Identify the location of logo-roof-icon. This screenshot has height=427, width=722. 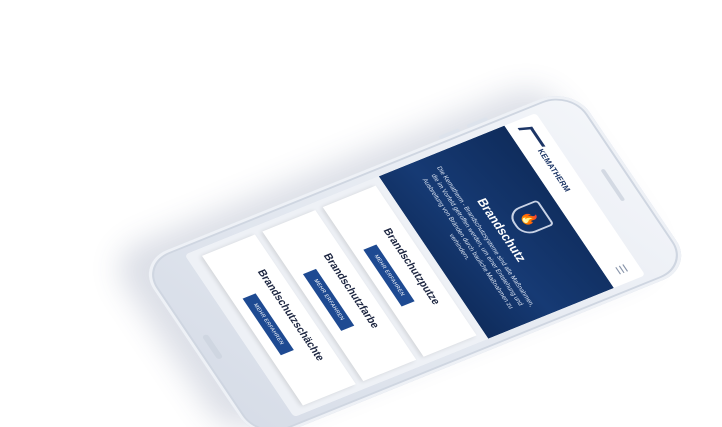
(532, 137).